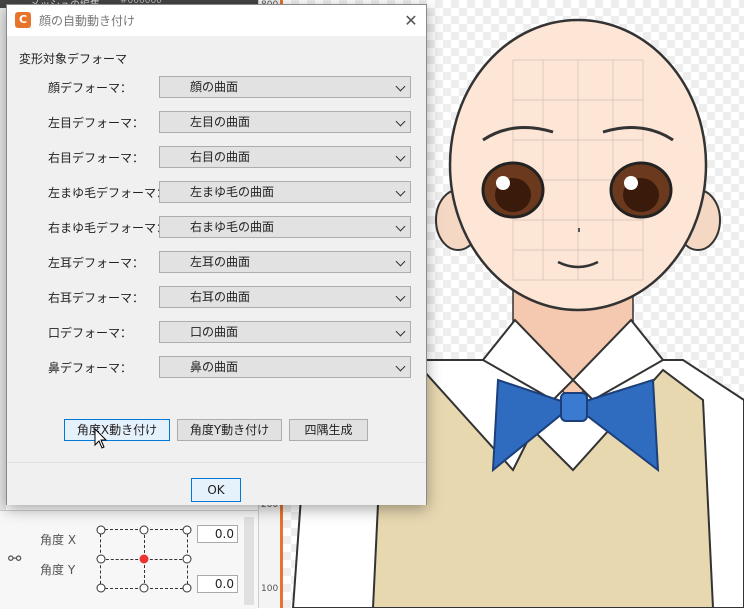  I want to click on dialog-footer: OK, so click(216, 483).